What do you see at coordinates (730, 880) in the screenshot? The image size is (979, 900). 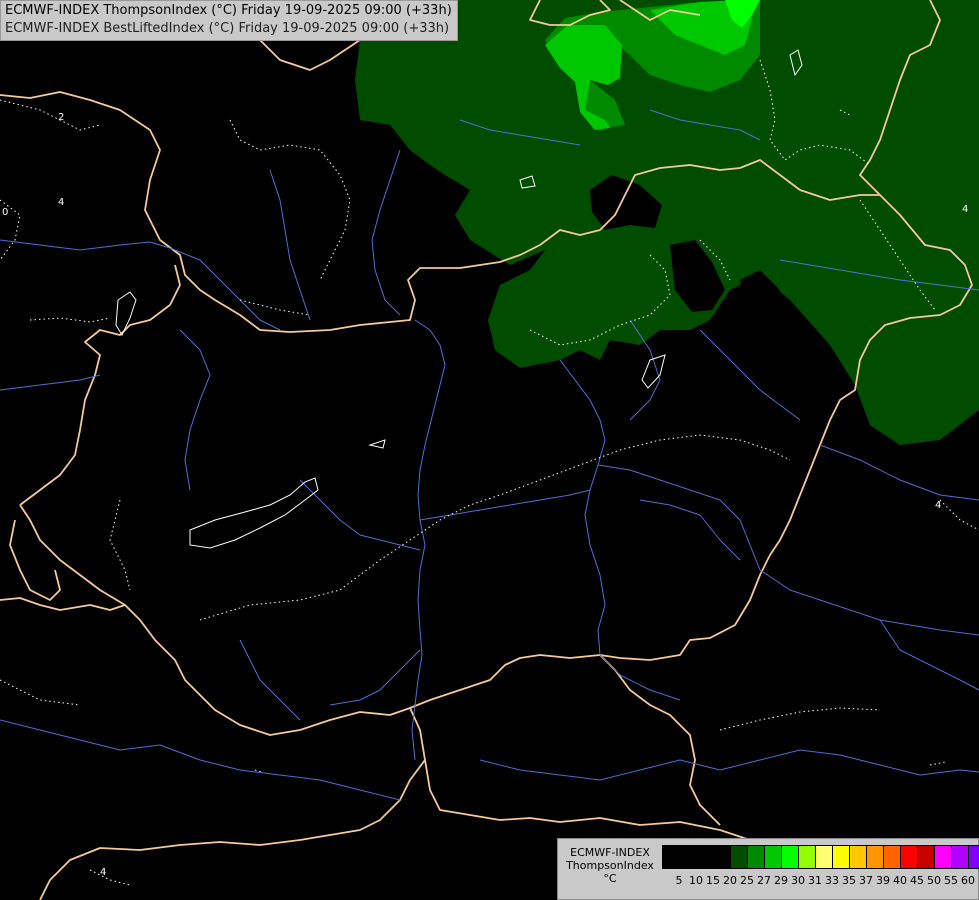 I see `legend-tick-label: 20` at bounding box center [730, 880].